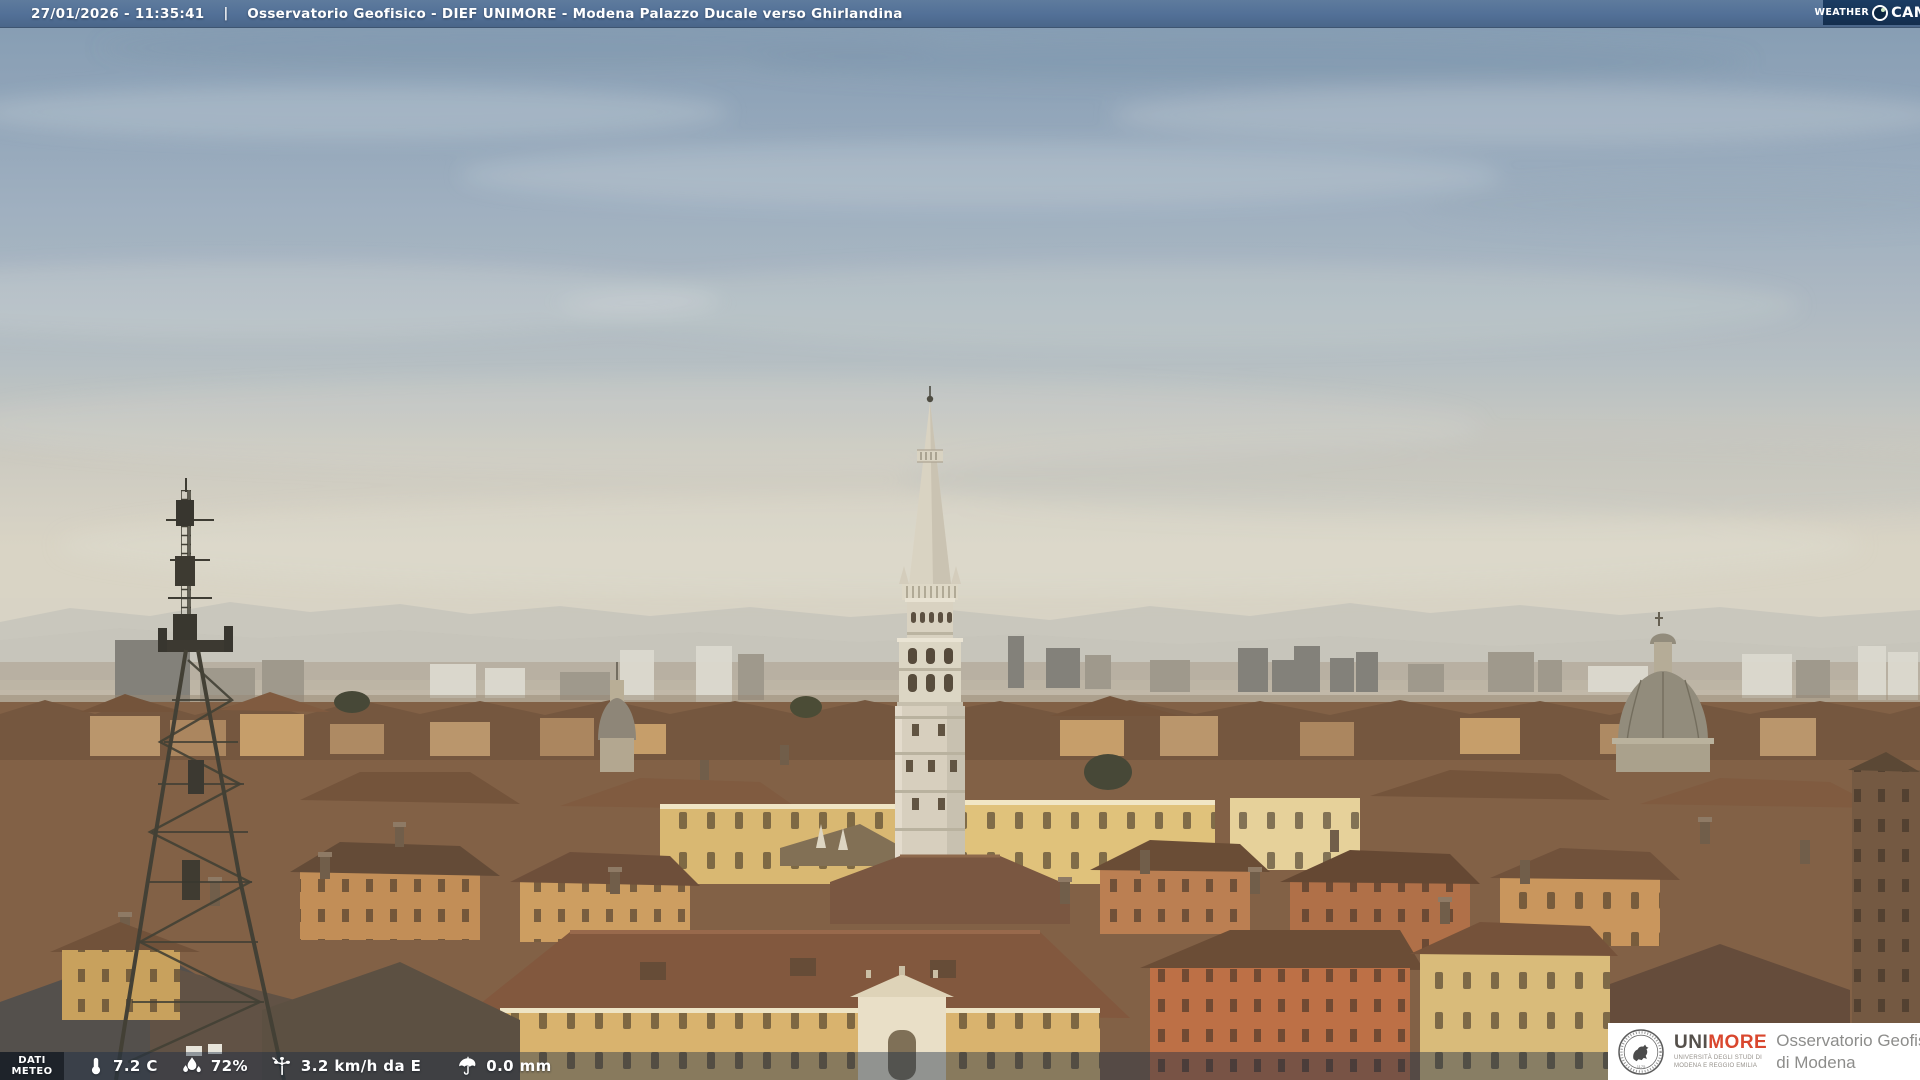 Image resolution: width=1920 pixels, height=1080 pixels. I want to click on wind-reading: 3.2 km/h da E, so click(345, 1066).